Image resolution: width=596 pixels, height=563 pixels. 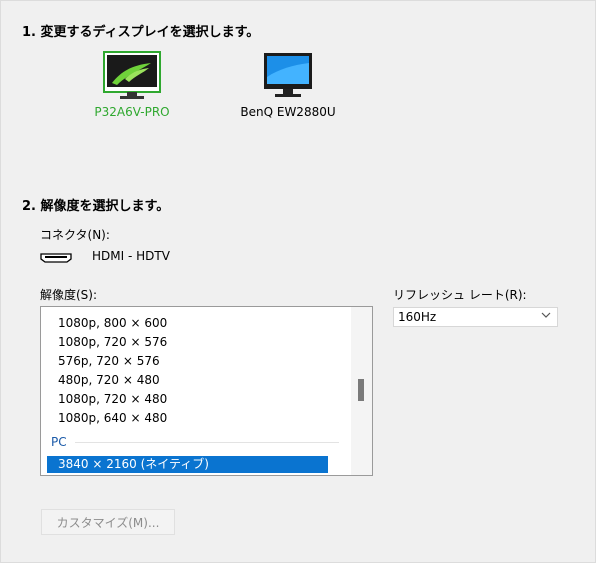 I want to click on scrollbar, so click(x=361, y=391).